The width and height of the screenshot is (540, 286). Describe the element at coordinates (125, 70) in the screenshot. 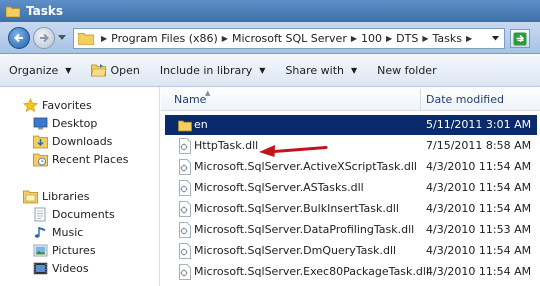

I see `open-label: Open` at that location.